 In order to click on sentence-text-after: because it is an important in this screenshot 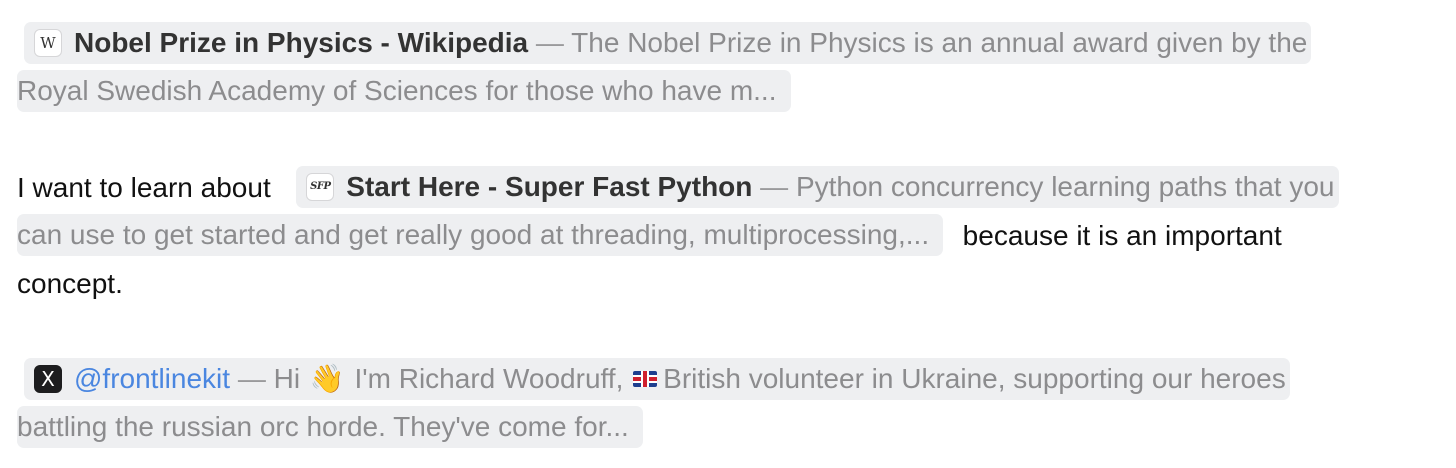, I will do `click(1122, 235)`.